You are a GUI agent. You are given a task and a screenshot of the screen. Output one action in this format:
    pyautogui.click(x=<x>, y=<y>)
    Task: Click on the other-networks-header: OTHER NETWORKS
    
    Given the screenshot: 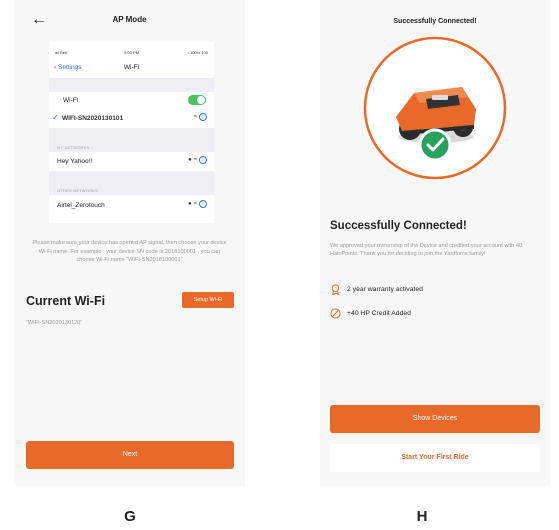 What is the action you would take?
    pyautogui.click(x=78, y=190)
    